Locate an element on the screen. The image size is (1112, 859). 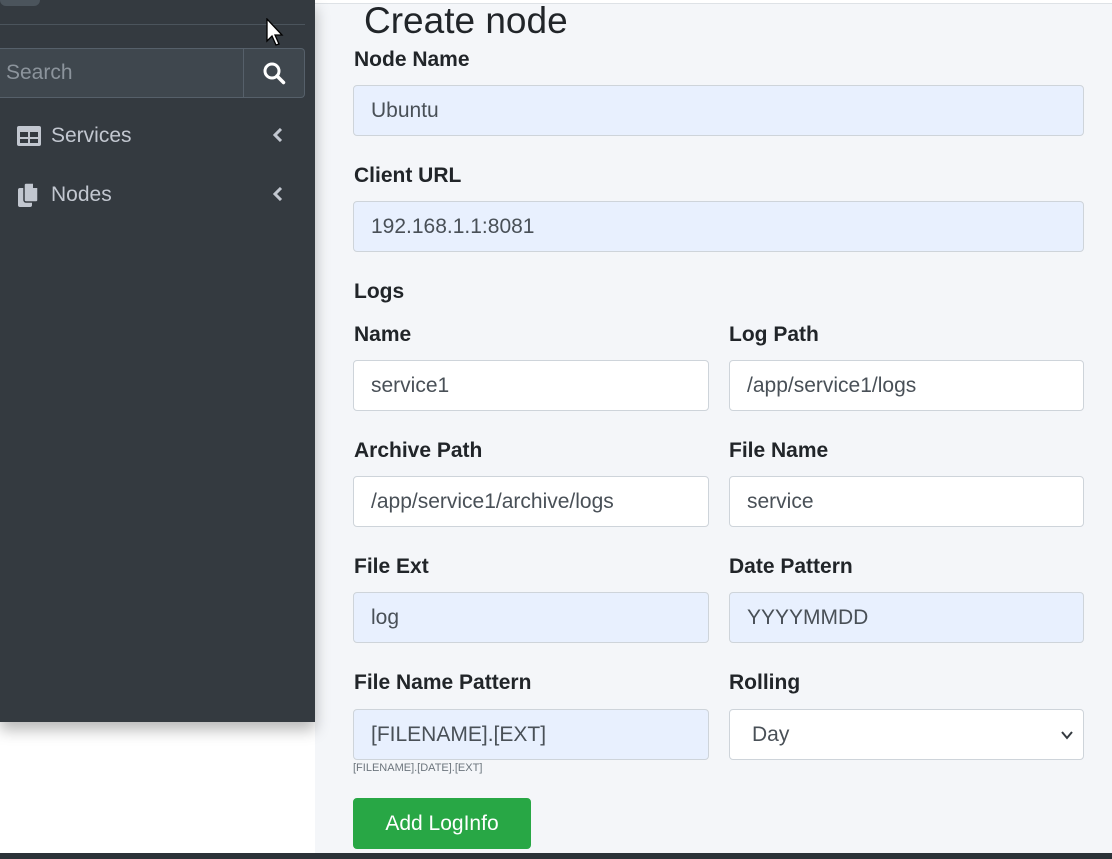
rolling-selected-value: Day is located at coordinates (771, 734).